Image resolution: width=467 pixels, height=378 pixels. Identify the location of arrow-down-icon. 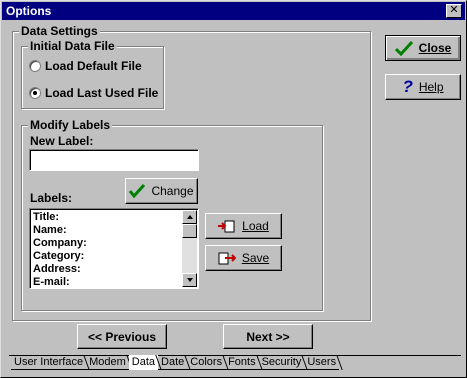
(189, 280).